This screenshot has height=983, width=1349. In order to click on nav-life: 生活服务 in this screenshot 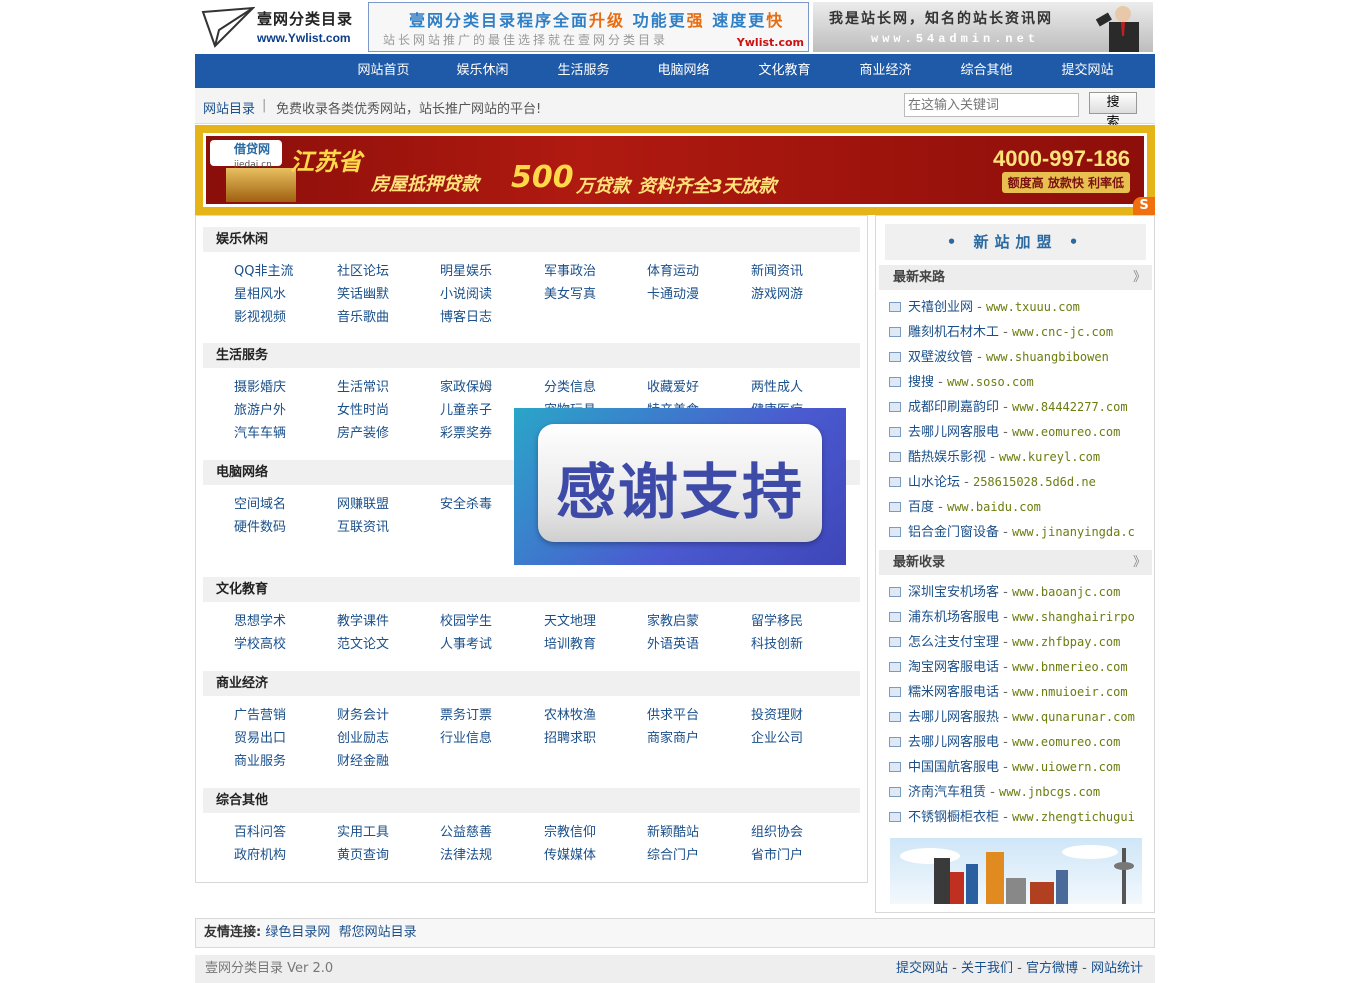, I will do `click(583, 71)`.